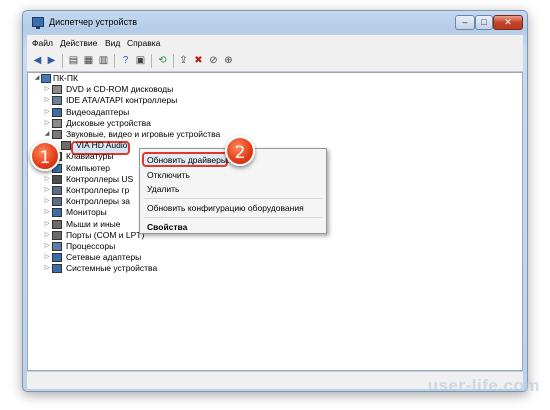  Describe the element at coordinates (483, 385) in the screenshot. I see `watermark: user-life.com` at that location.